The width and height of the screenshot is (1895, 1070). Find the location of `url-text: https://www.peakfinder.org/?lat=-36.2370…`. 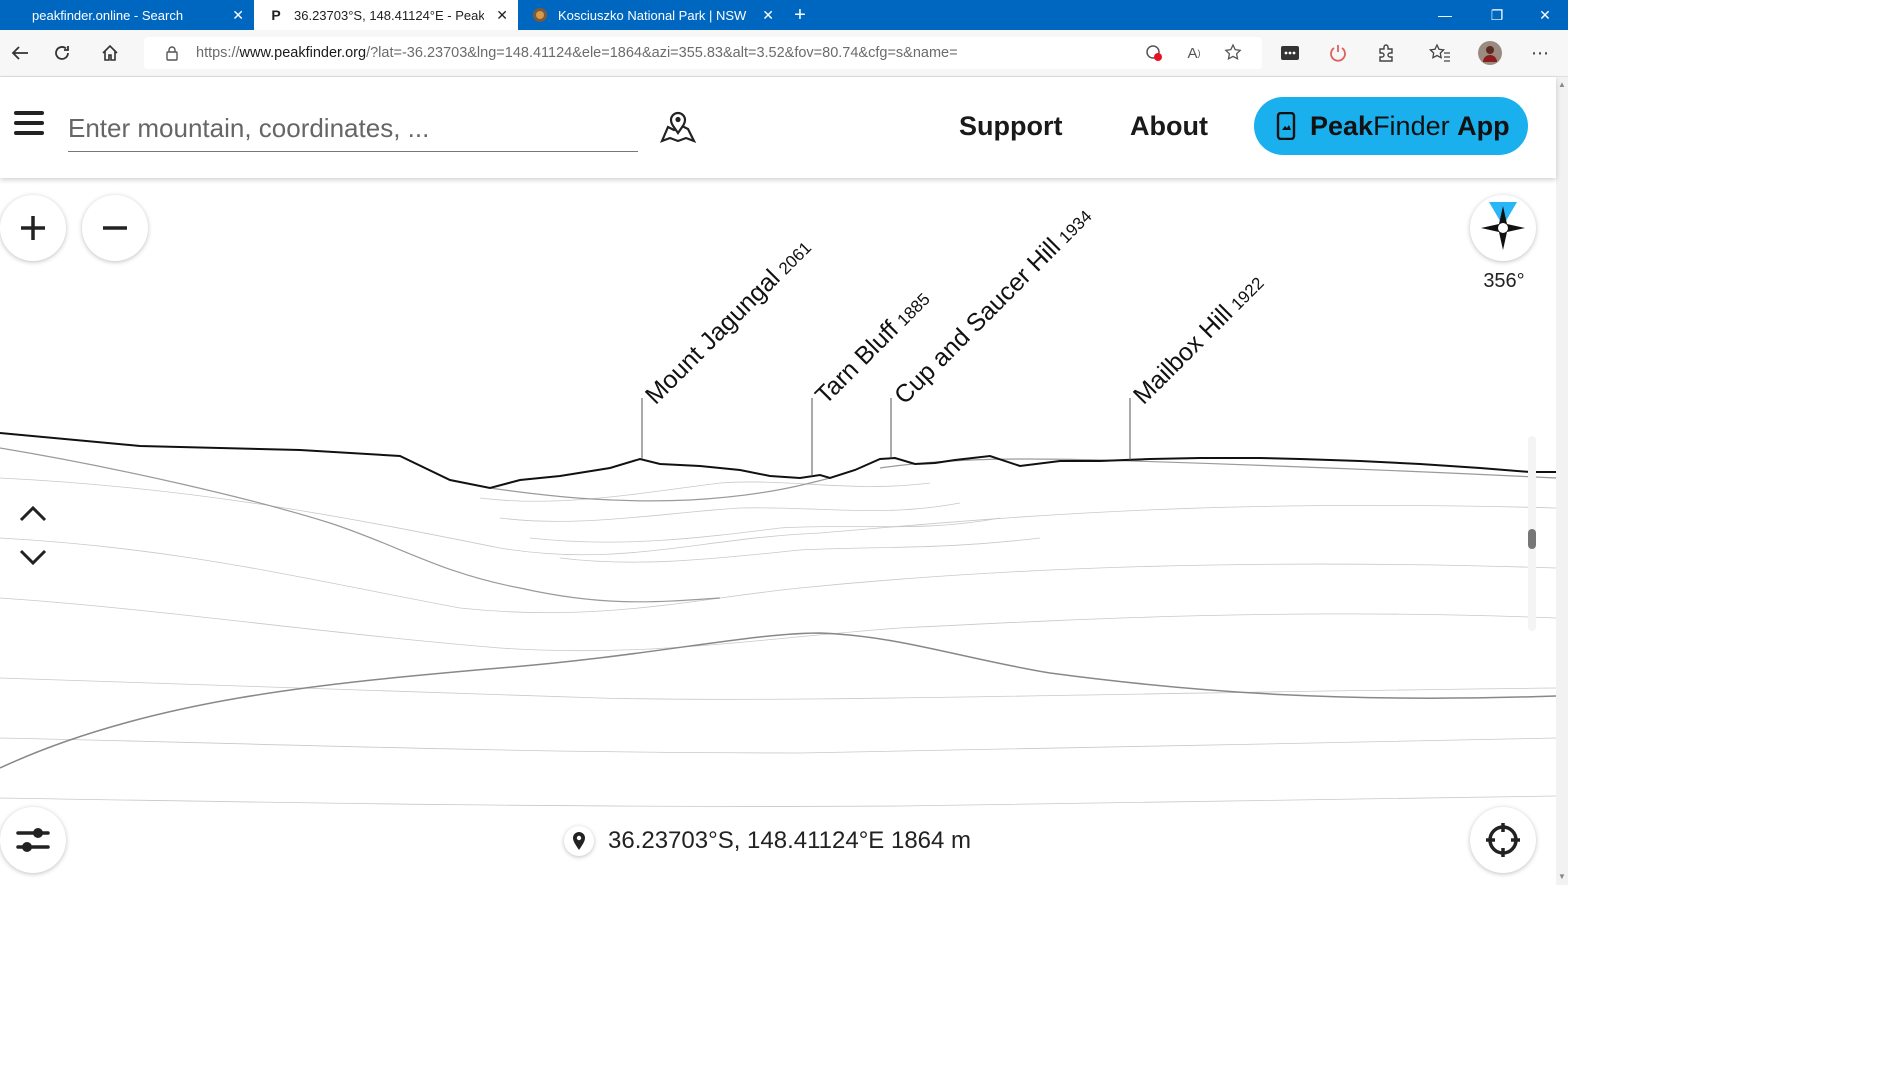

url-text: https://www.peakfinder.org/?lat=-36.2370… is located at coordinates (577, 53).